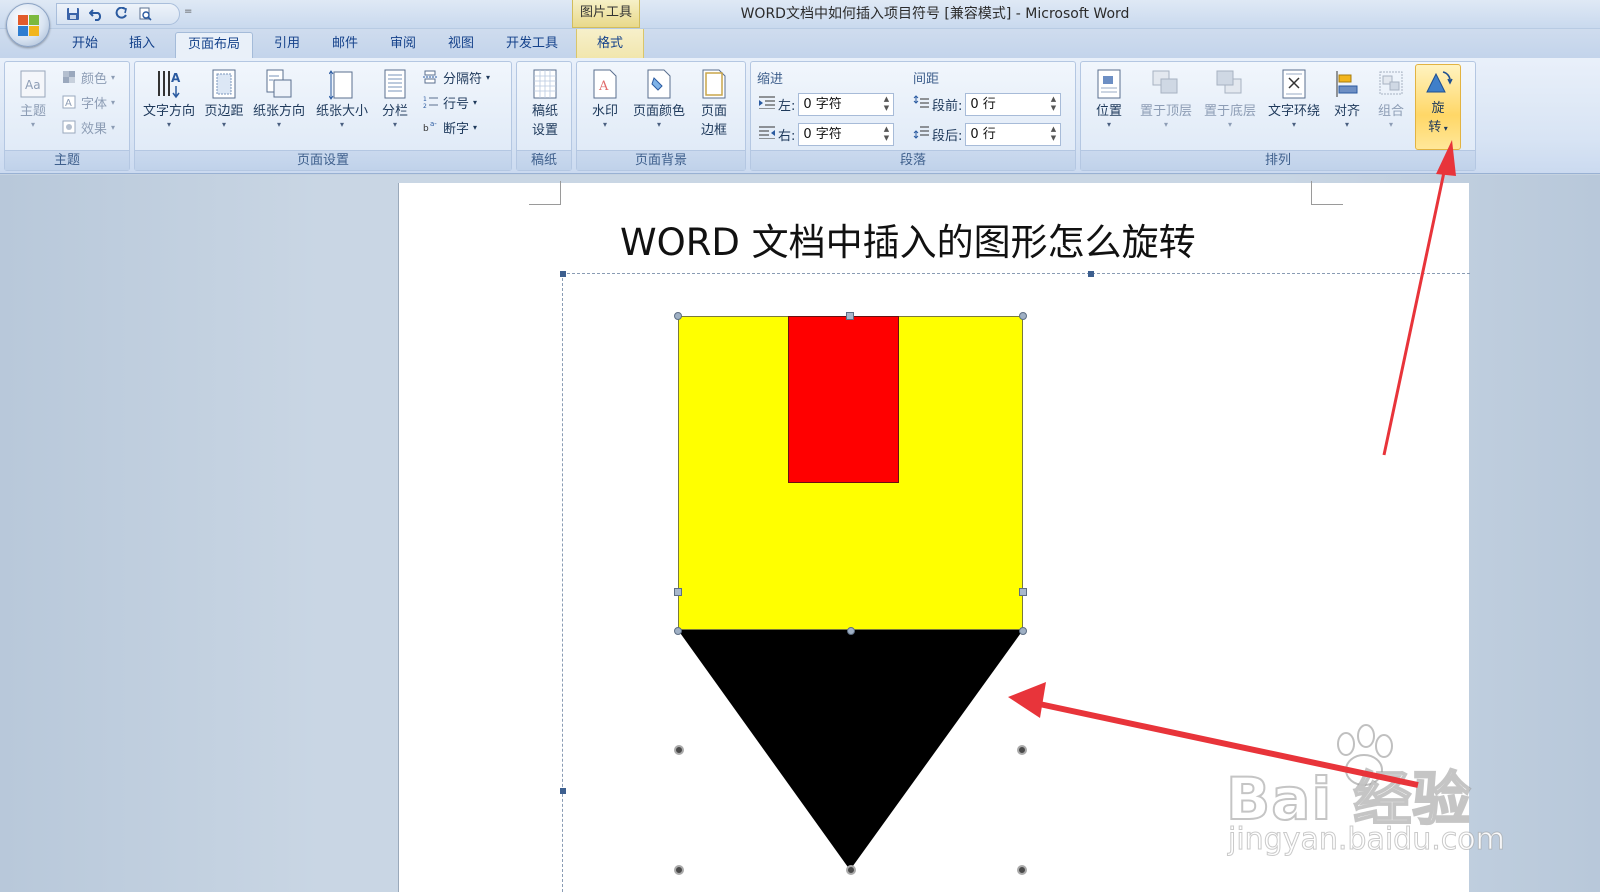 The image size is (1600, 892). I want to click on breaks-button: 分隔符 ▾, so click(456, 77).